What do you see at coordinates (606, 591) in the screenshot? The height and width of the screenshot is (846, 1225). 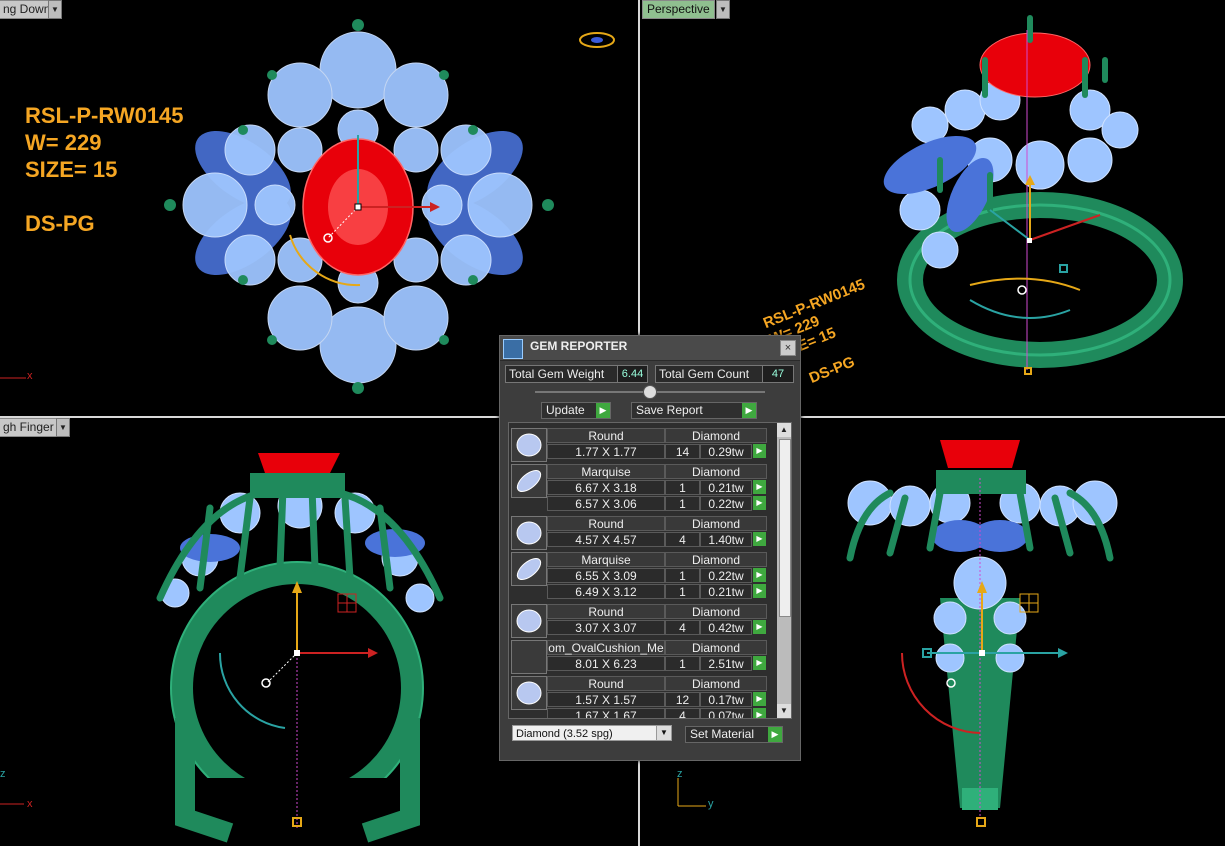 I see `gem-size: 6.49 X 3.12` at bounding box center [606, 591].